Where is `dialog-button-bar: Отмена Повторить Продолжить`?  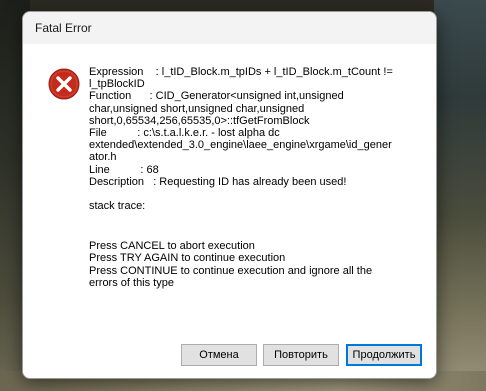 dialog-button-bar: Отмена Повторить Продолжить is located at coordinates (229, 355).